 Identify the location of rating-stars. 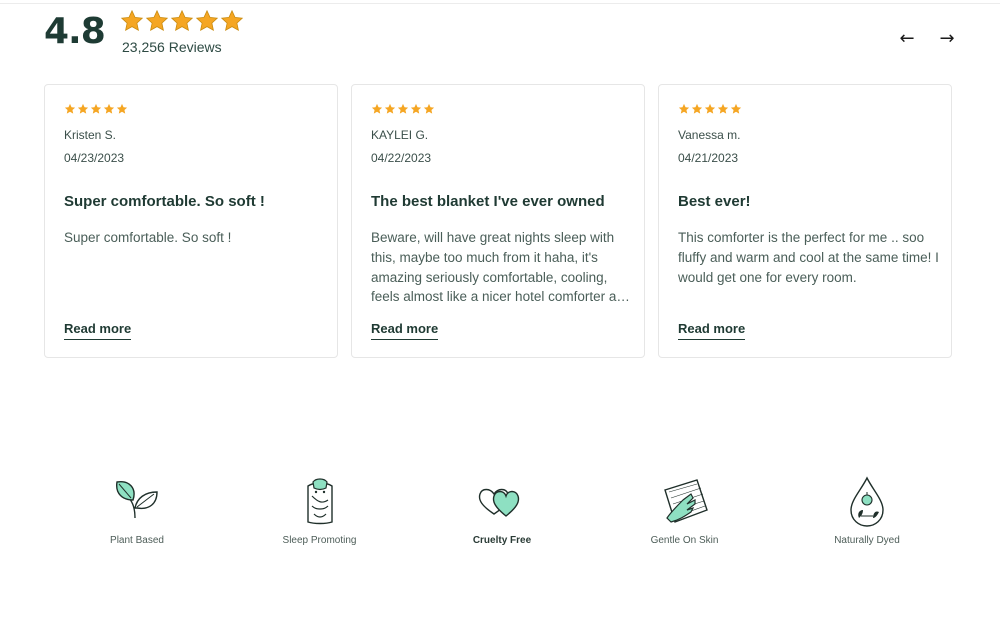
(182, 21).